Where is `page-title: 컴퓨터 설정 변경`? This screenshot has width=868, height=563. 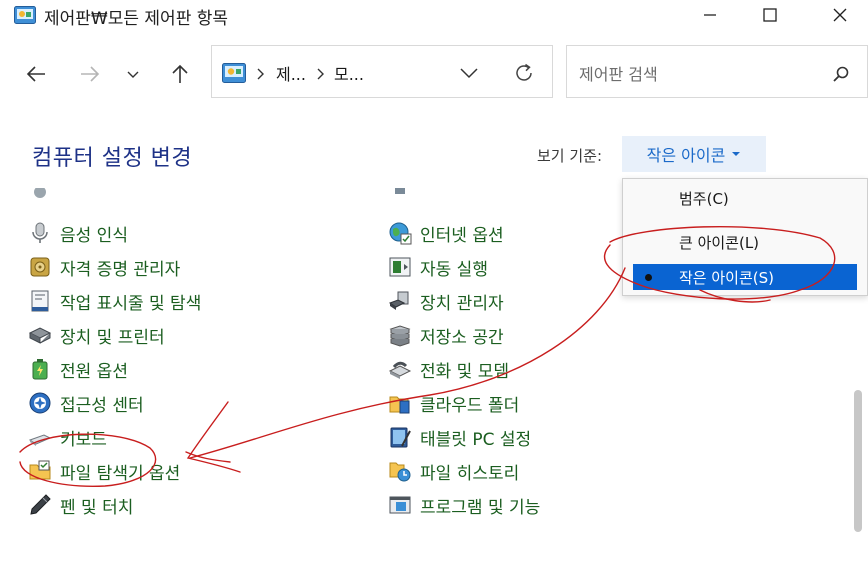 page-title: 컴퓨터 설정 변경 is located at coordinates (112, 158).